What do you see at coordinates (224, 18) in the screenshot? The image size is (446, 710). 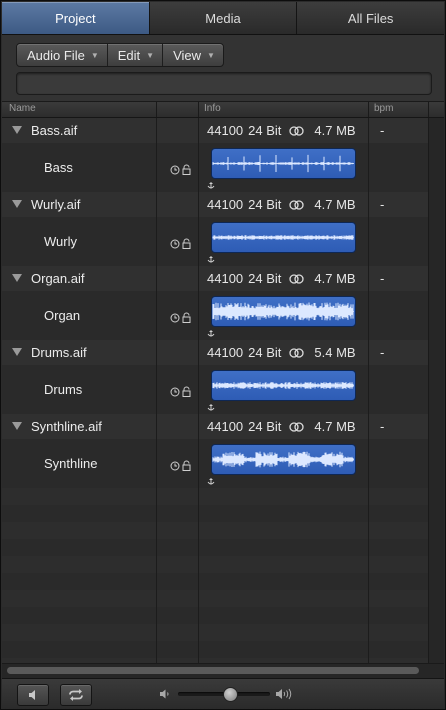 I see `tab-media: Media` at bounding box center [224, 18].